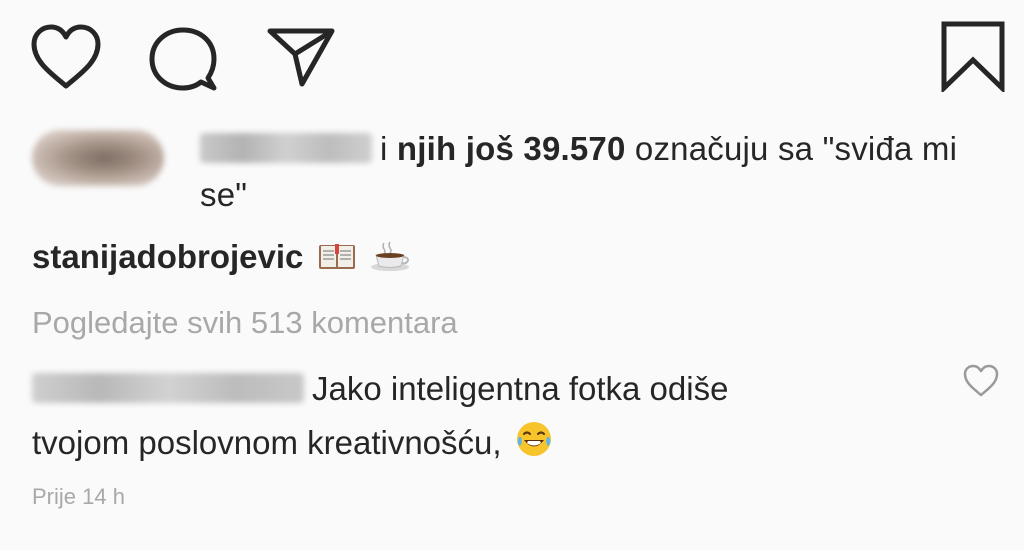 This screenshot has width=1024, height=550. Describe the element at coordinates (337, 261) in the screenshot. I see `open-book-emoji` at that location.